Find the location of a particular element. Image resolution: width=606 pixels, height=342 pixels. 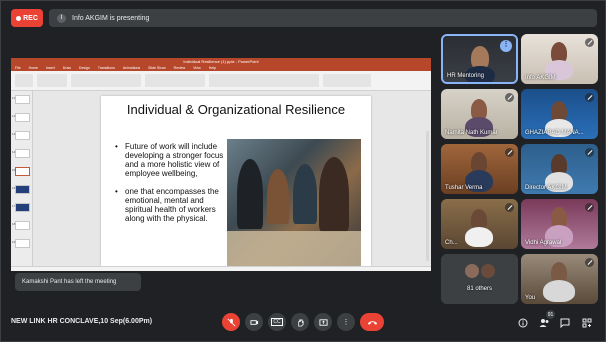

participant-name: Info AKGIM is located at coordinates (540, 78).